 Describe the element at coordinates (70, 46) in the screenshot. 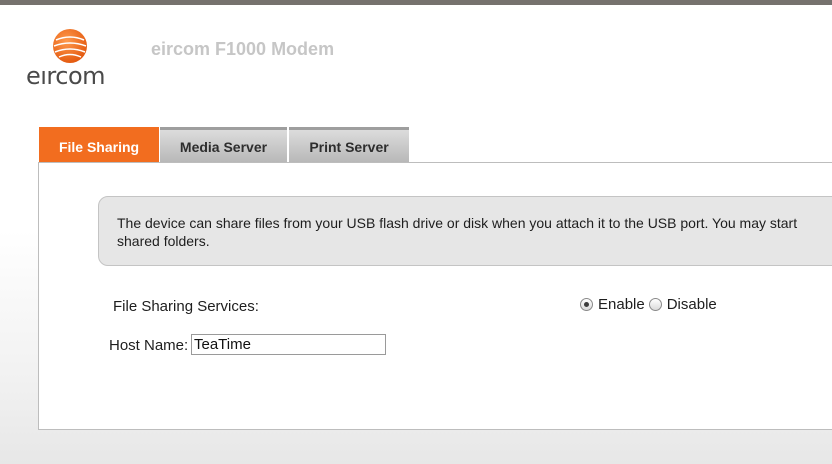

I see `eircom-globe-icon` at that location.